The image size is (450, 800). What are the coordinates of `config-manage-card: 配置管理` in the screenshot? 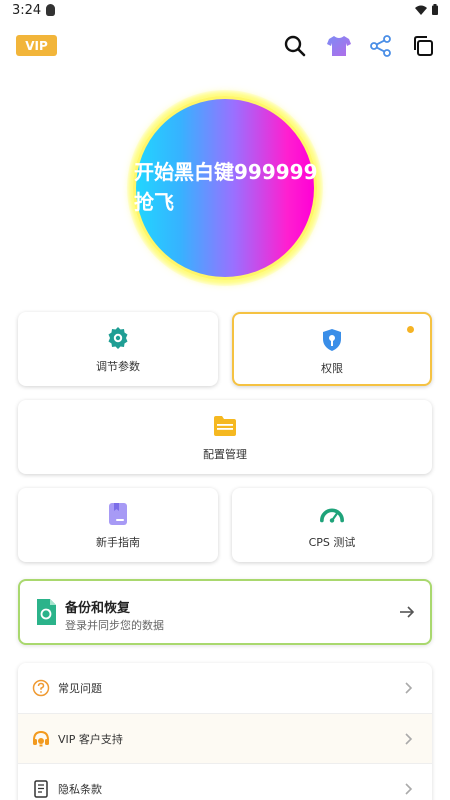 It's located at (225, 437).